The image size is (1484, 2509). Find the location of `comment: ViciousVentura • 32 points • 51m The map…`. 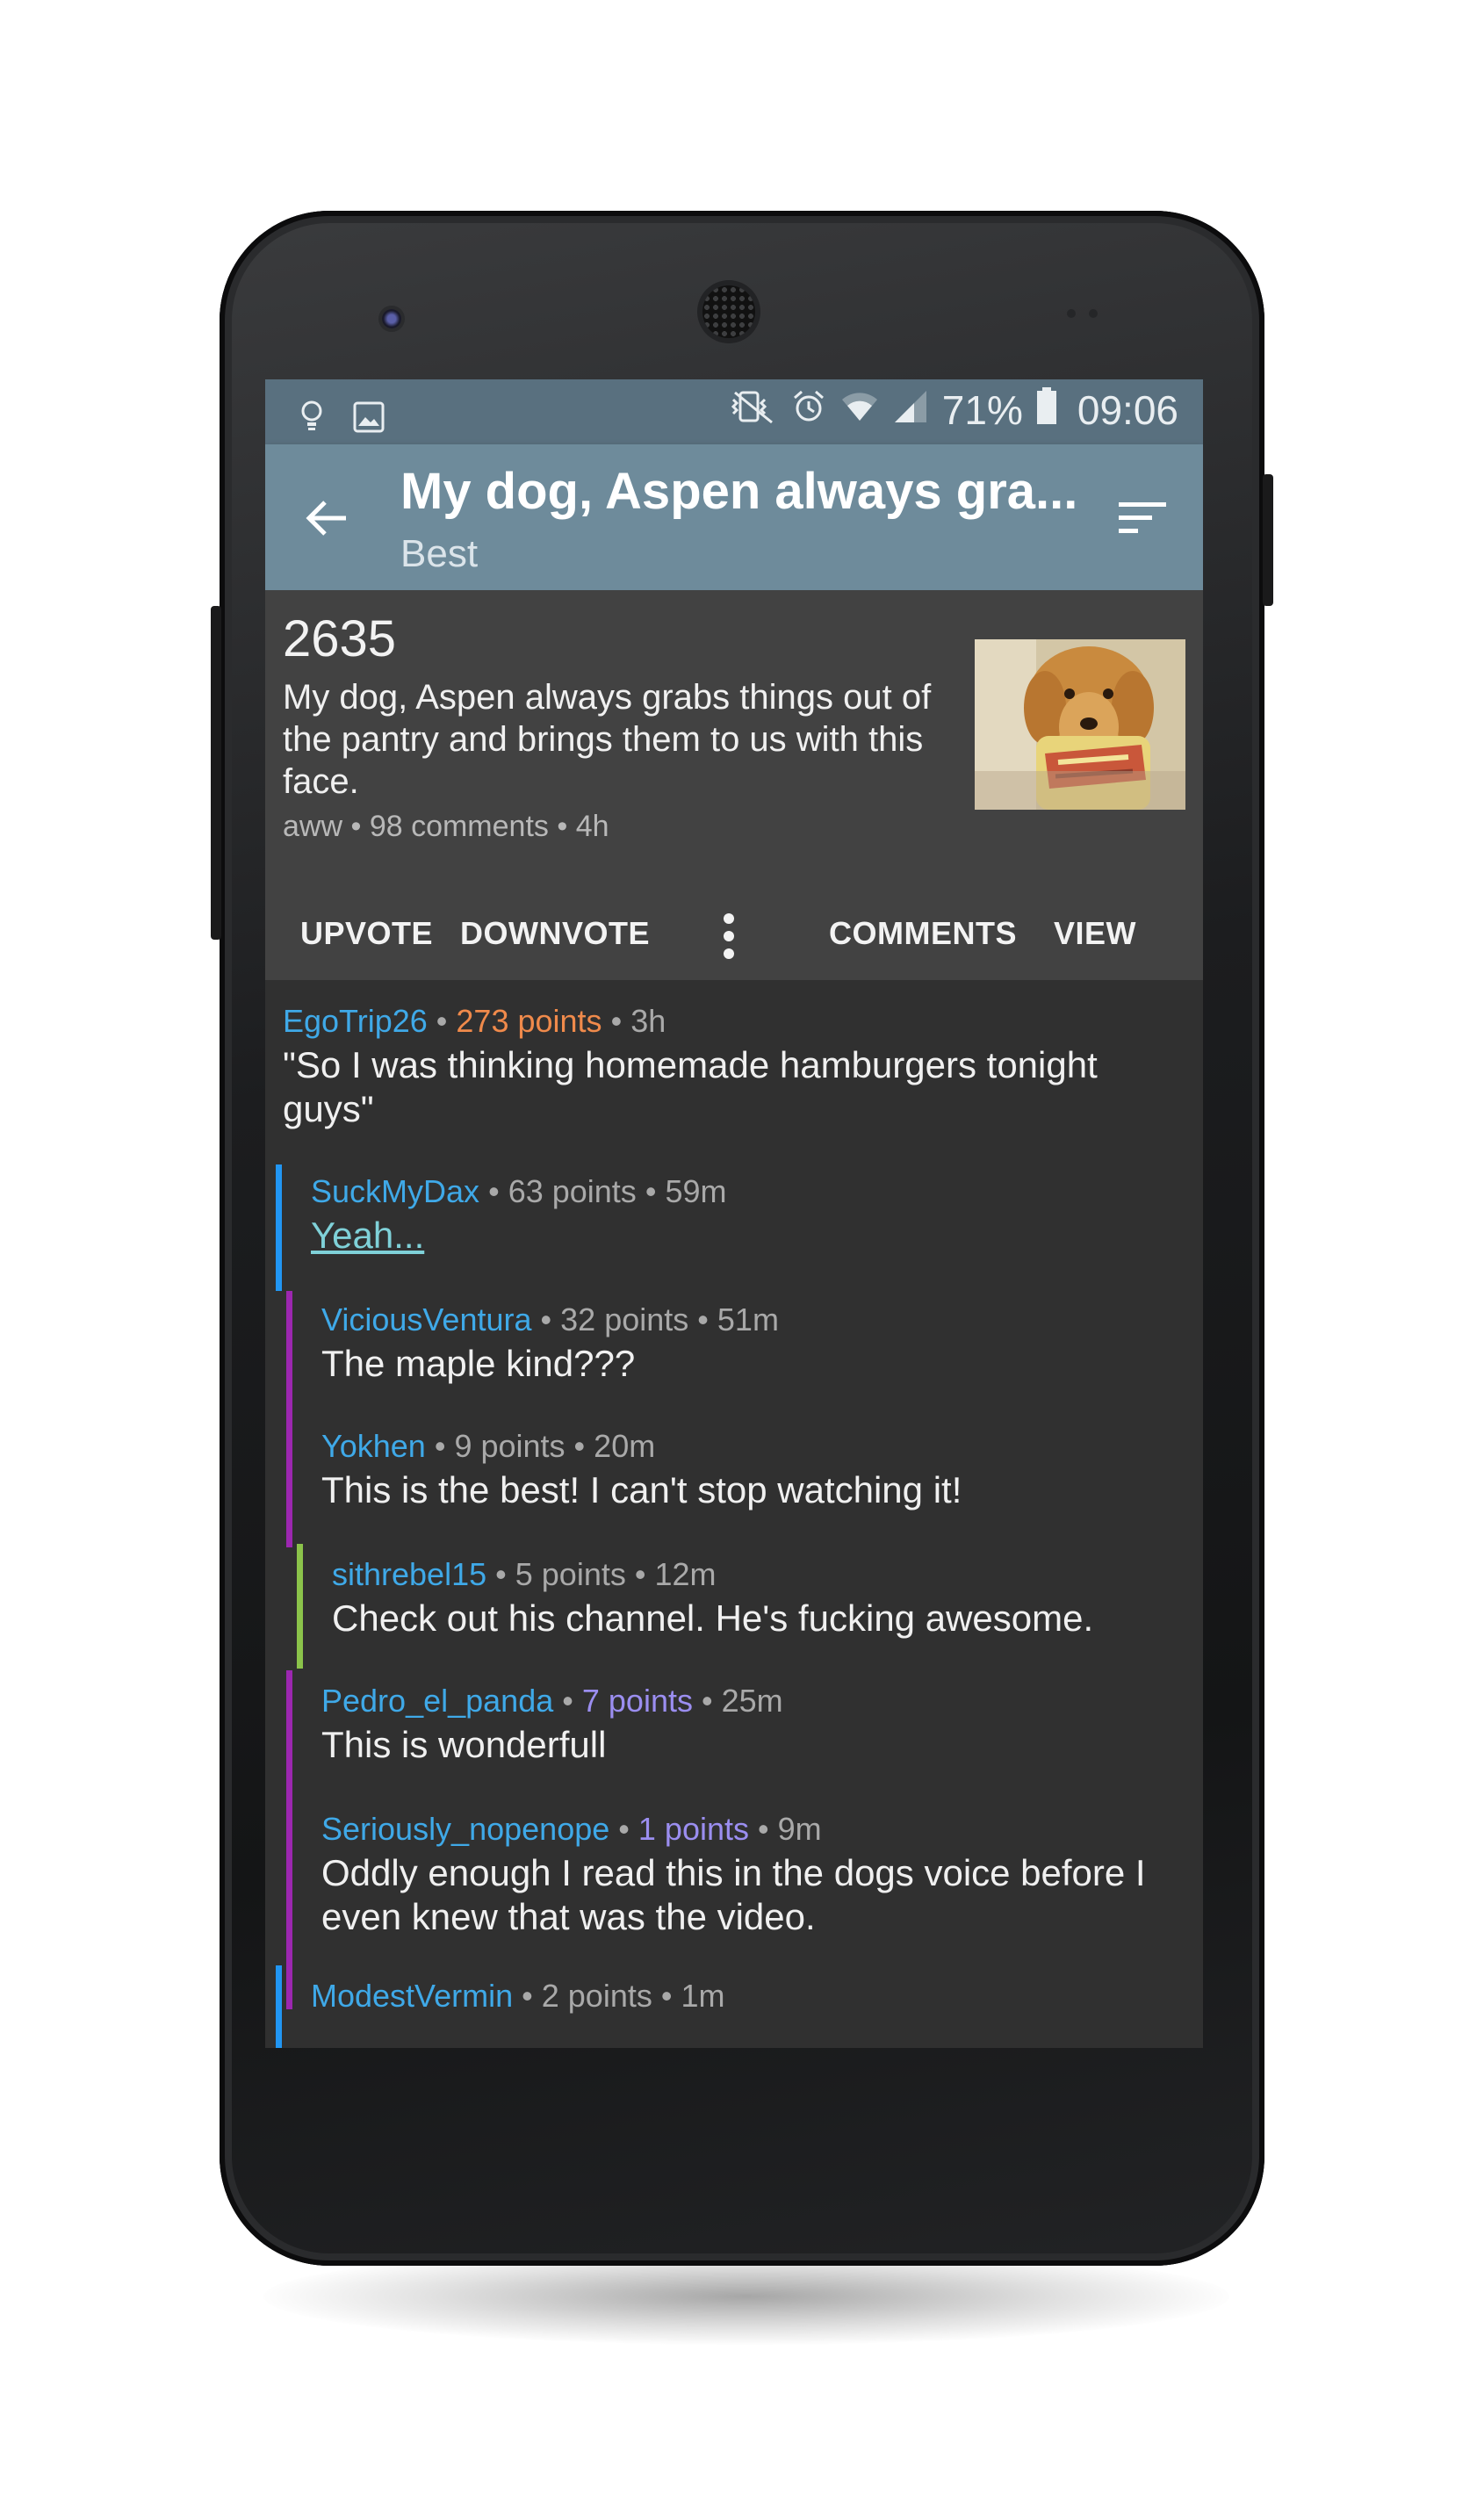

comment: ViciousVentura • 32 points • 51m The map… is located at coordinates (734, 1343).